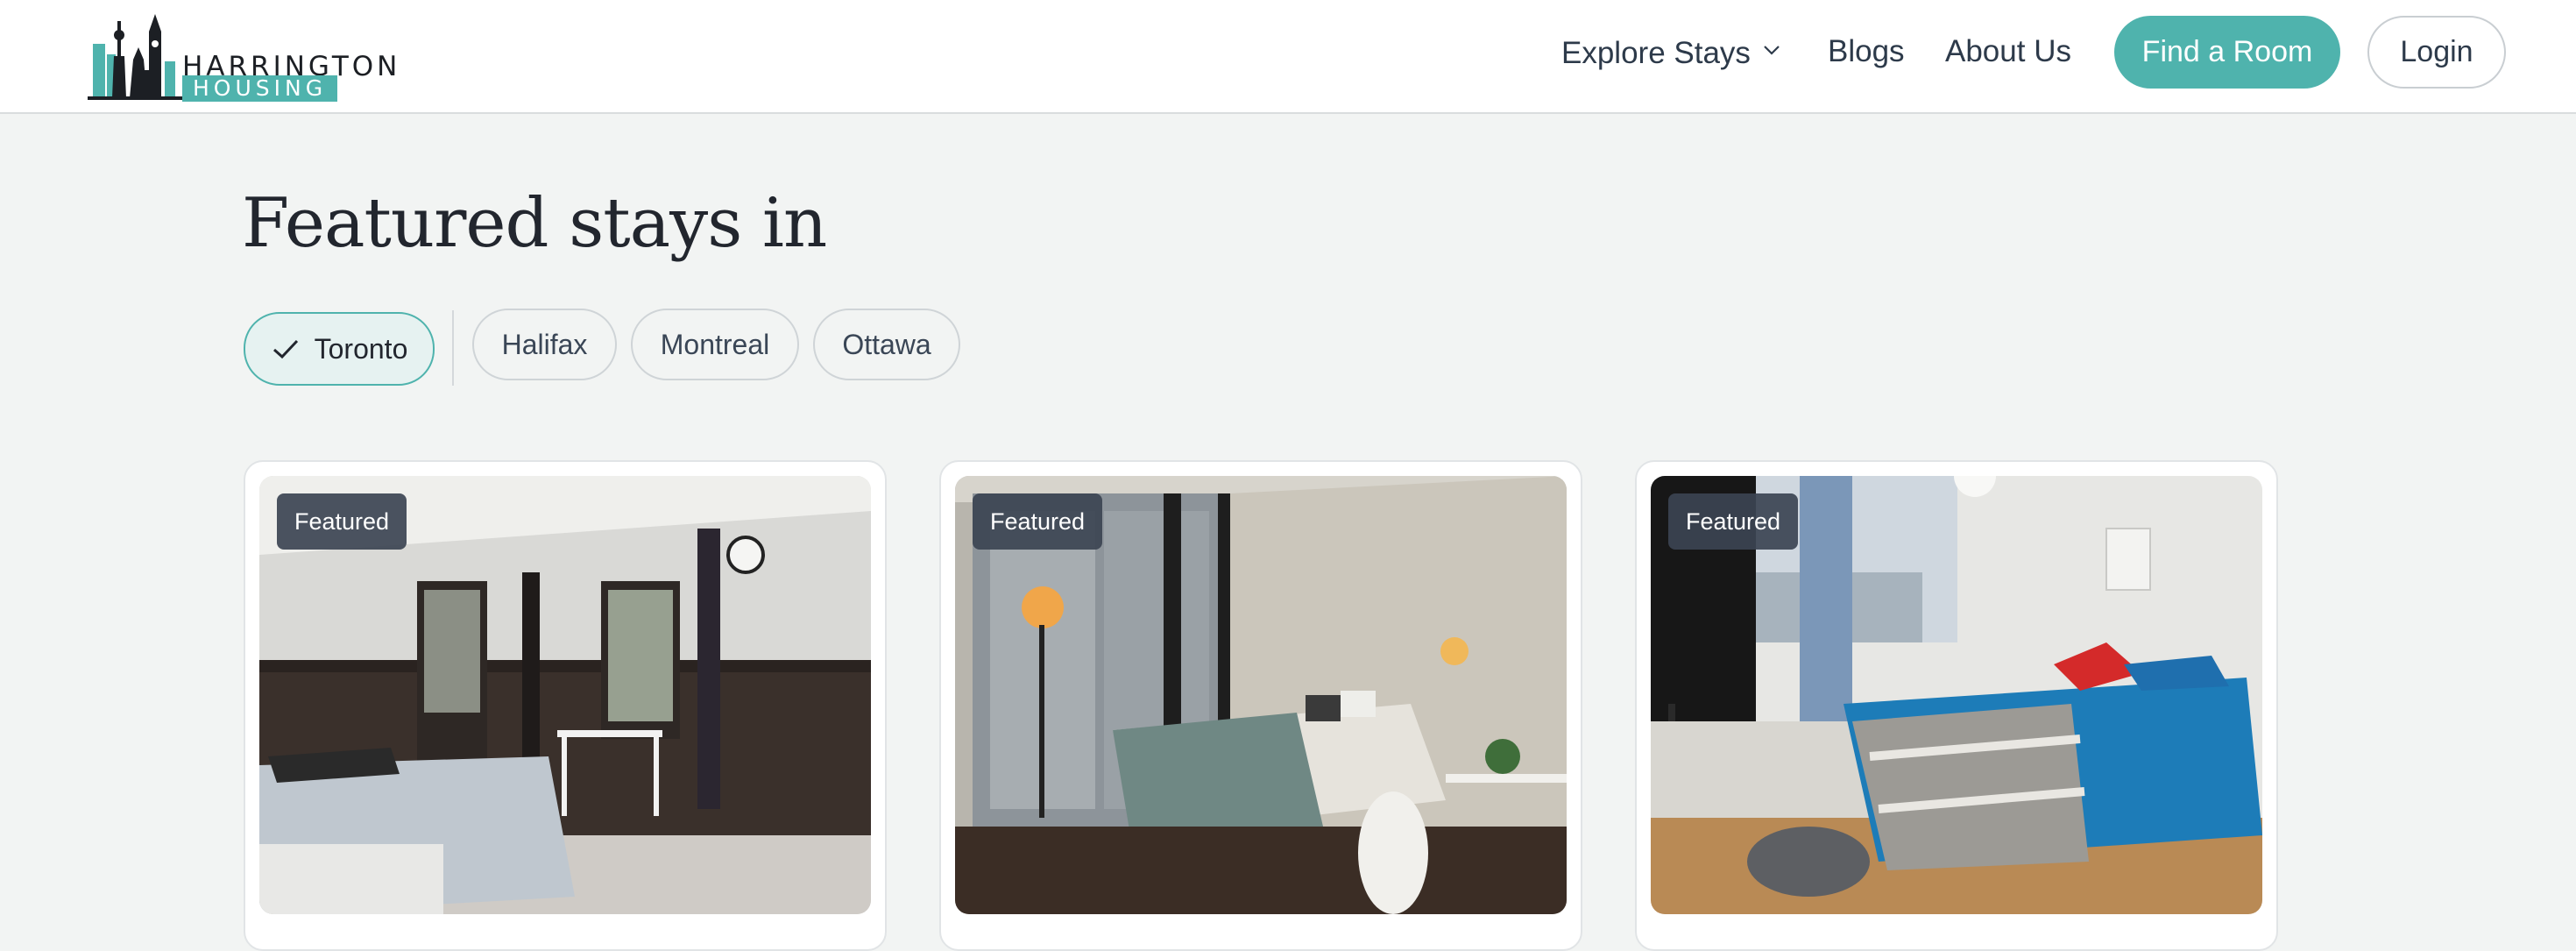  What do you see at coordinates (361, 348) in the screenshot?
I see `city-chip-label: Toronto` at bounding box center [361, 348].